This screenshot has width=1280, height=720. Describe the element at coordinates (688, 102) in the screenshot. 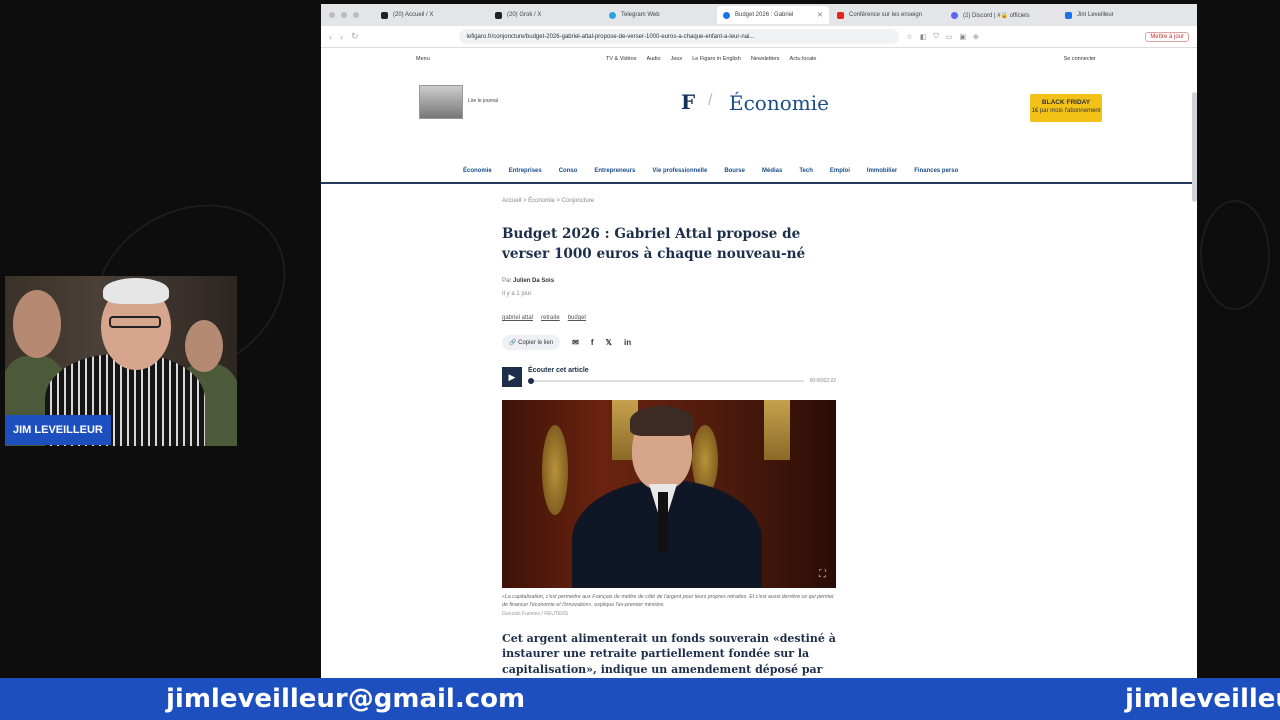

I see `figaro-logo: F` at that location.